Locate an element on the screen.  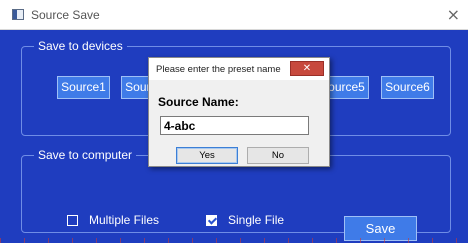
dialog-titlebar: Please enter the preset name ✕ is located at coordinates (239, 69).